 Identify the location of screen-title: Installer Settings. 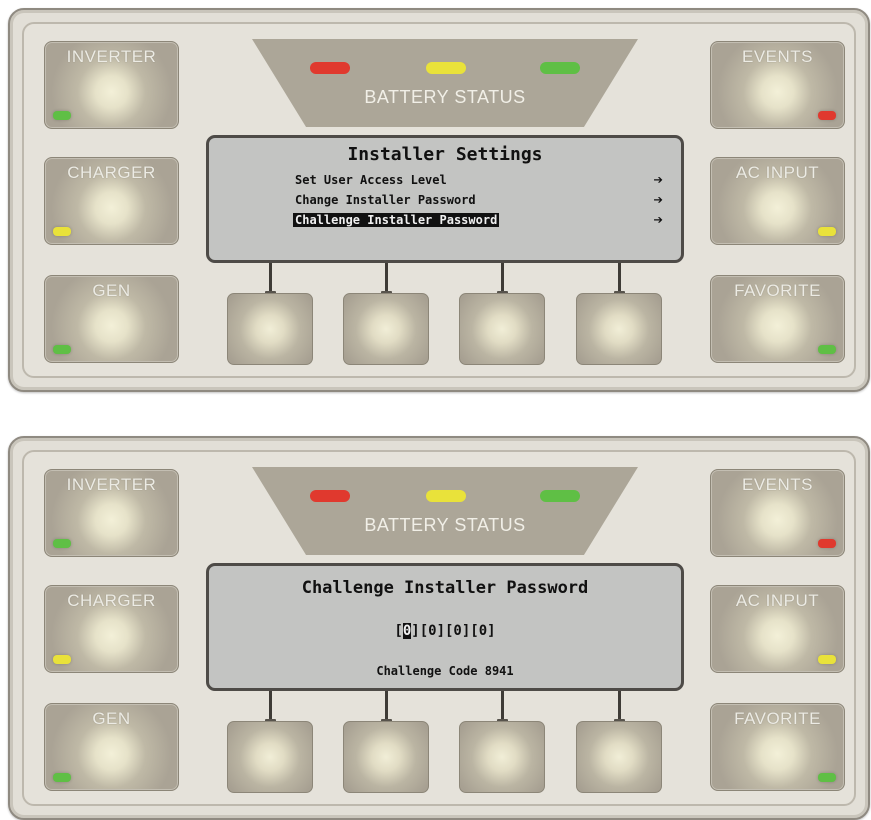
(445, 154).